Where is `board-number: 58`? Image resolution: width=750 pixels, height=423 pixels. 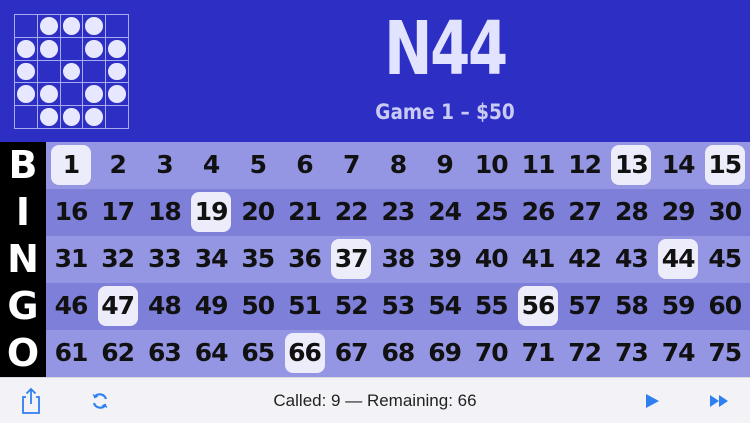
board-number: 58 is located at coordinates (631, 306).